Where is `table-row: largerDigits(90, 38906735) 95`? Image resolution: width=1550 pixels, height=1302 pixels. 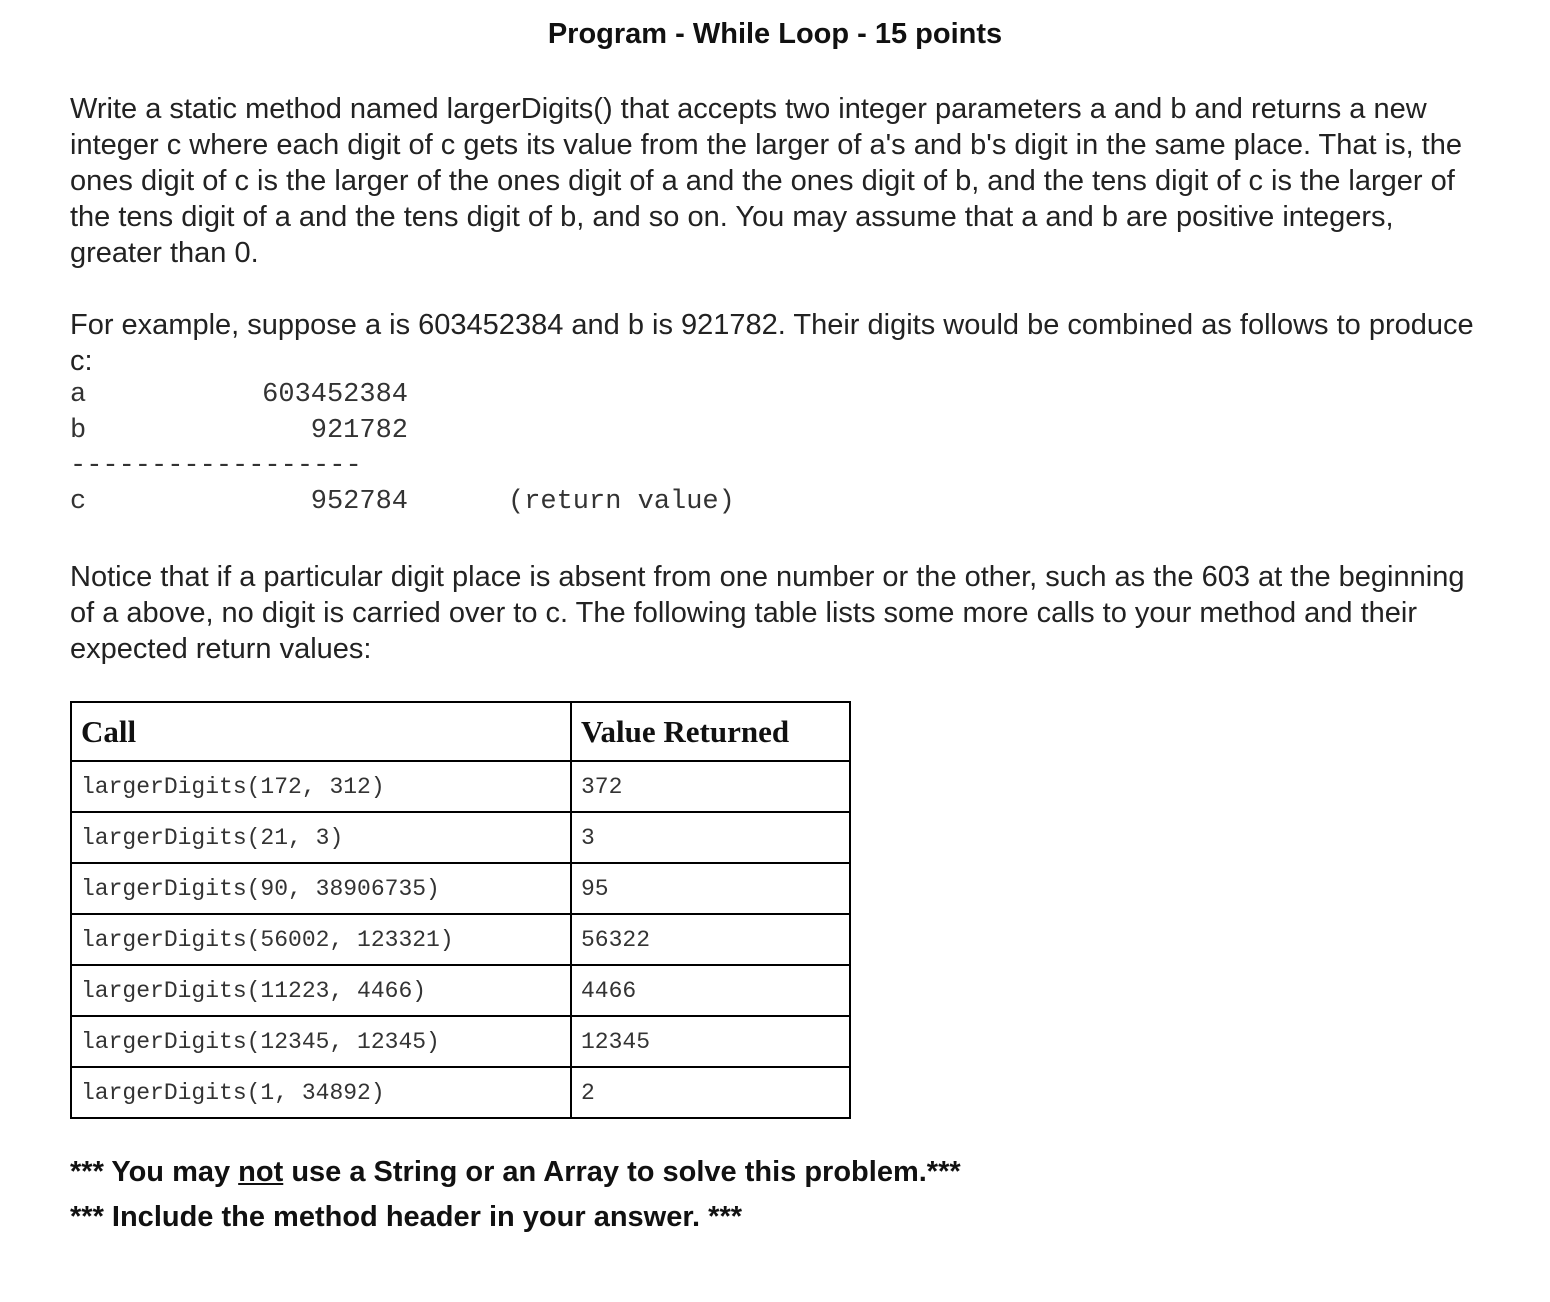 table-row: largerDigits(90, 38906735) 95 is located at coordinates (460, 888).